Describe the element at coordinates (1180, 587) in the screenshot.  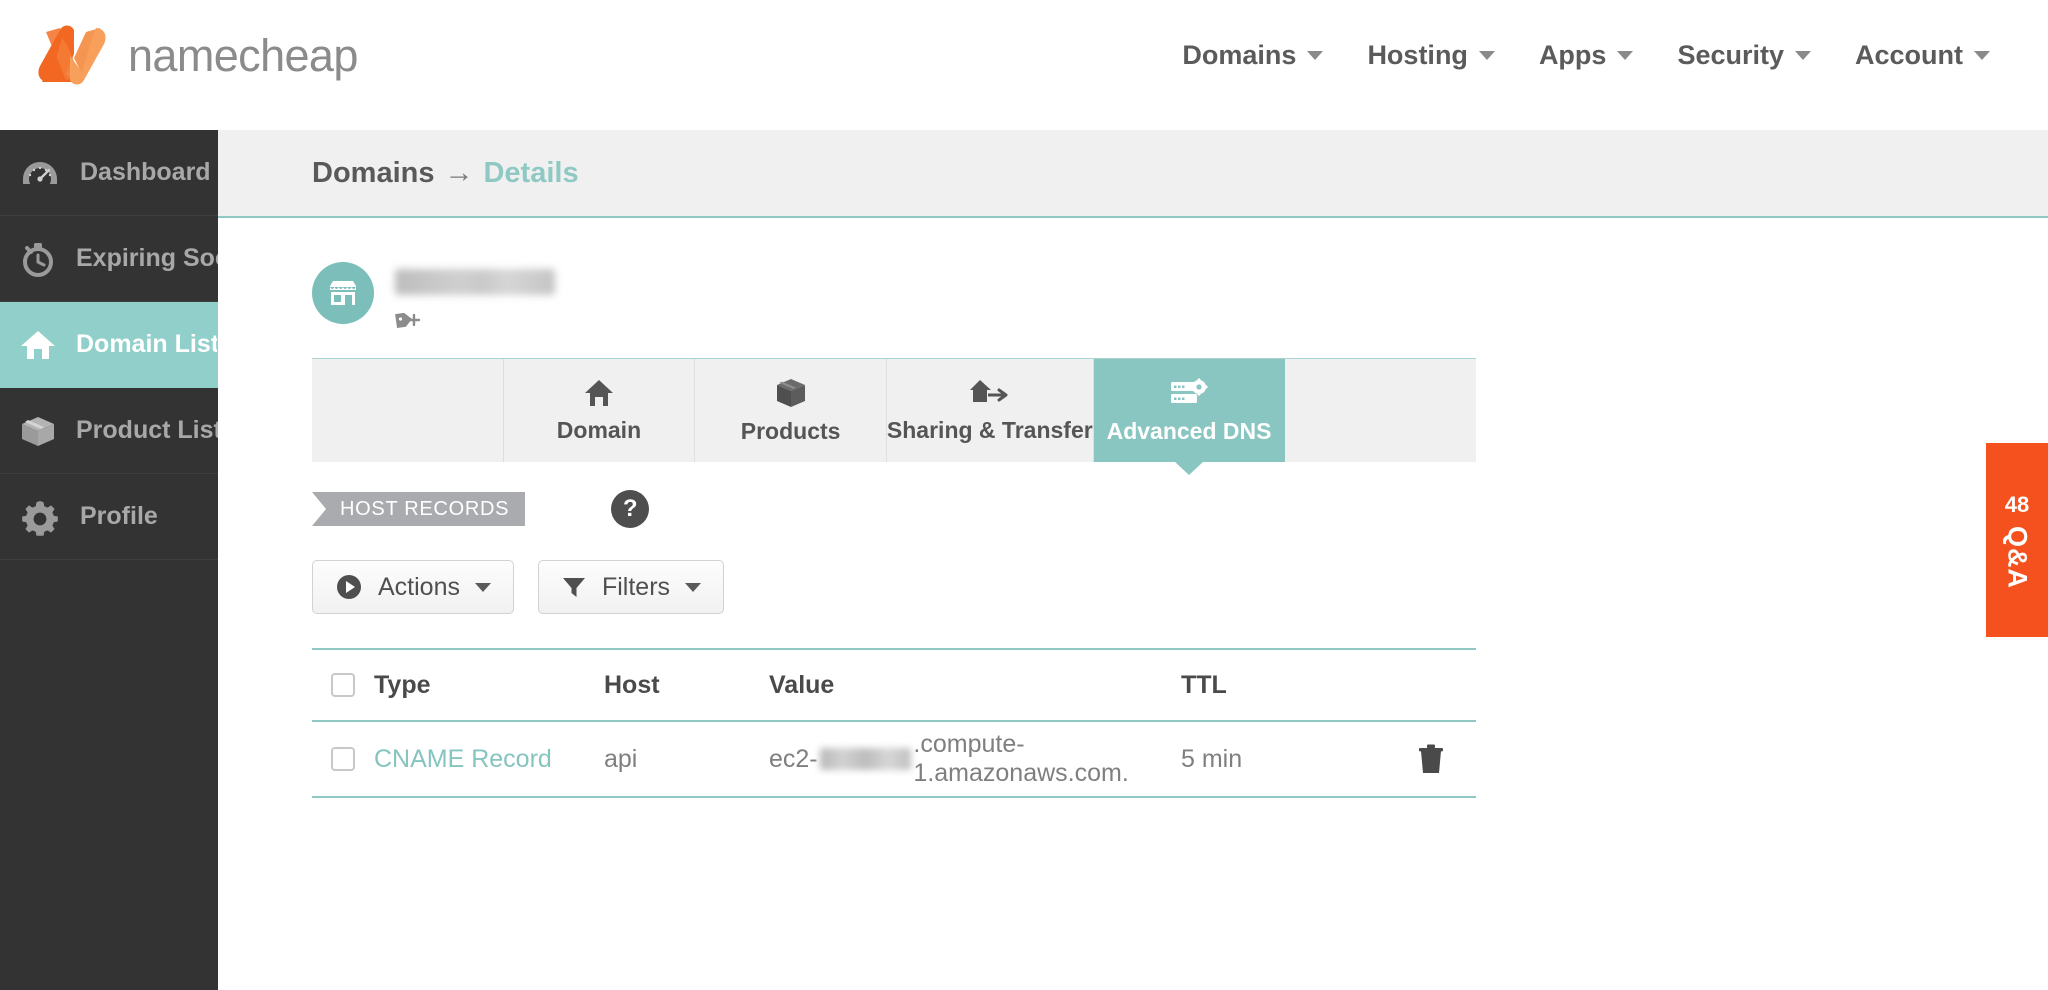
I see `toolbar: Actions Filters` at that location.